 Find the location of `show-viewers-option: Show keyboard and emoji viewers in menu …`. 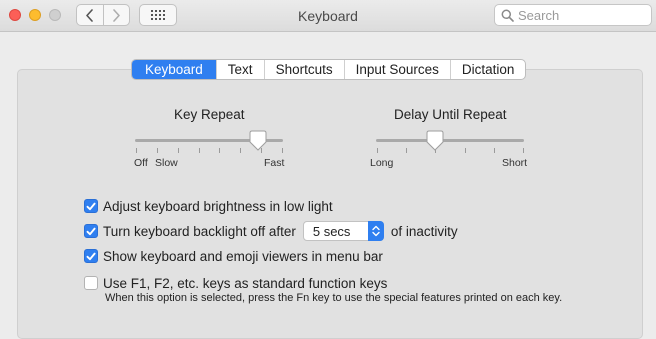

show-viewers-option: Show keyboard and emoji viewers in menu … is located at coordinates (233, 256).